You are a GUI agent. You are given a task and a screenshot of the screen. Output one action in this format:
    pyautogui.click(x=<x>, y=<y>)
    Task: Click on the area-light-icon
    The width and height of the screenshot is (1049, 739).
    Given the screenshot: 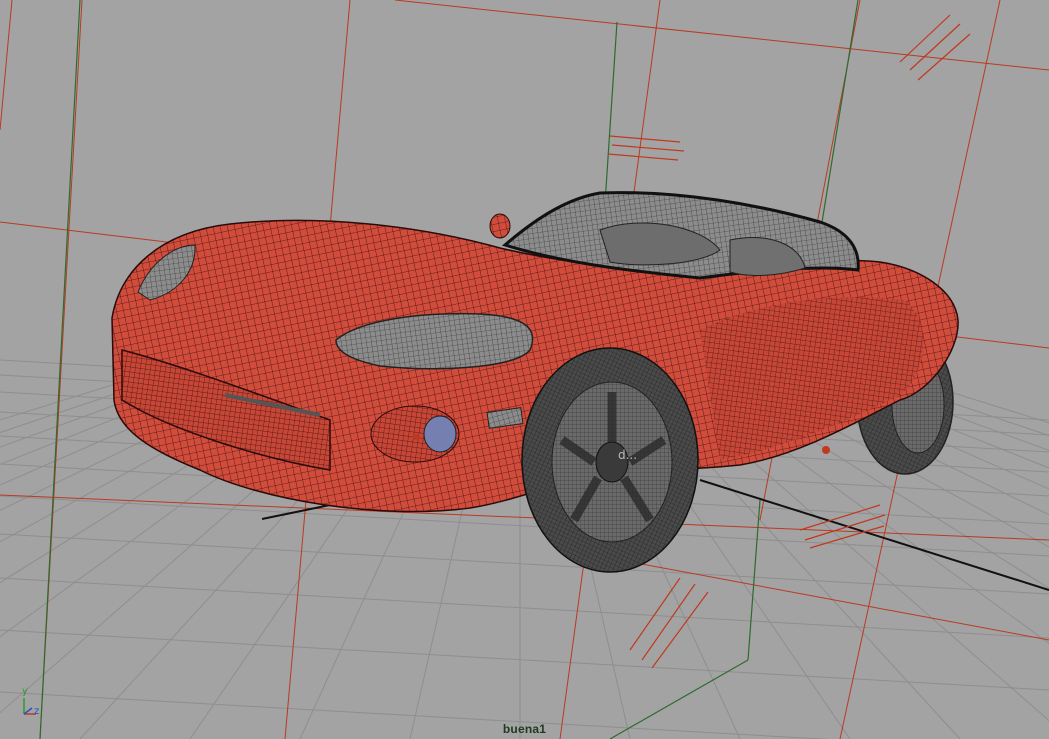 What is the action you would take?
    pyautogui.click(x=842, y=526)
    